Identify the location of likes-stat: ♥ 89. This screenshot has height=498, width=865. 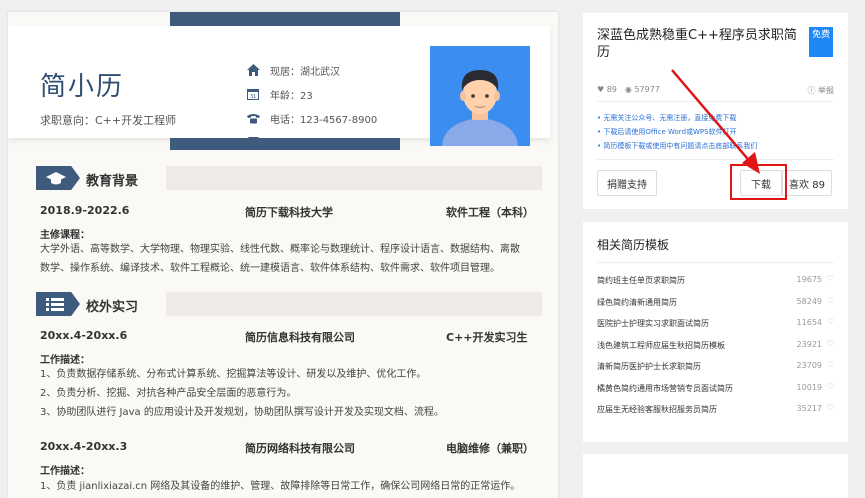
(607, 89).